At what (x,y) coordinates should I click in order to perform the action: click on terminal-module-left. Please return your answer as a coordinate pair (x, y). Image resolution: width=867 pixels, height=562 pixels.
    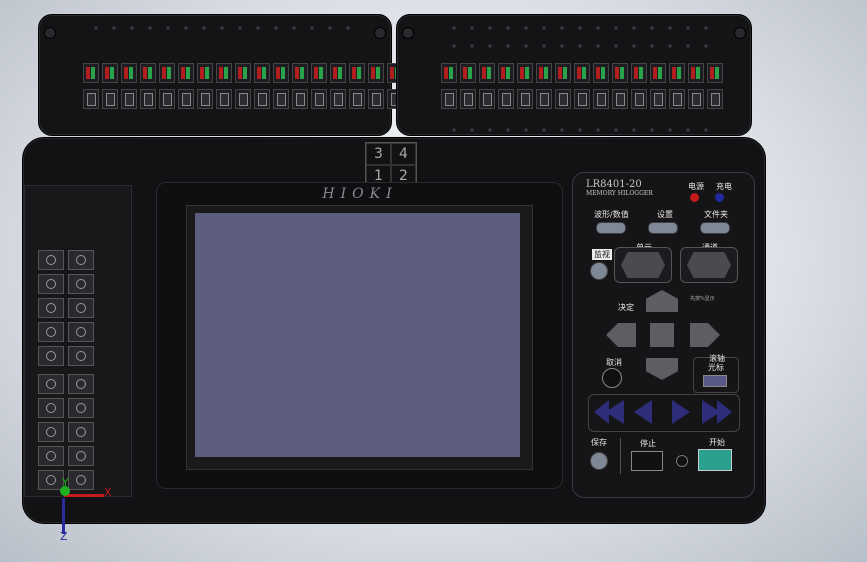
    Looking at the image, I should click on (230, 75).